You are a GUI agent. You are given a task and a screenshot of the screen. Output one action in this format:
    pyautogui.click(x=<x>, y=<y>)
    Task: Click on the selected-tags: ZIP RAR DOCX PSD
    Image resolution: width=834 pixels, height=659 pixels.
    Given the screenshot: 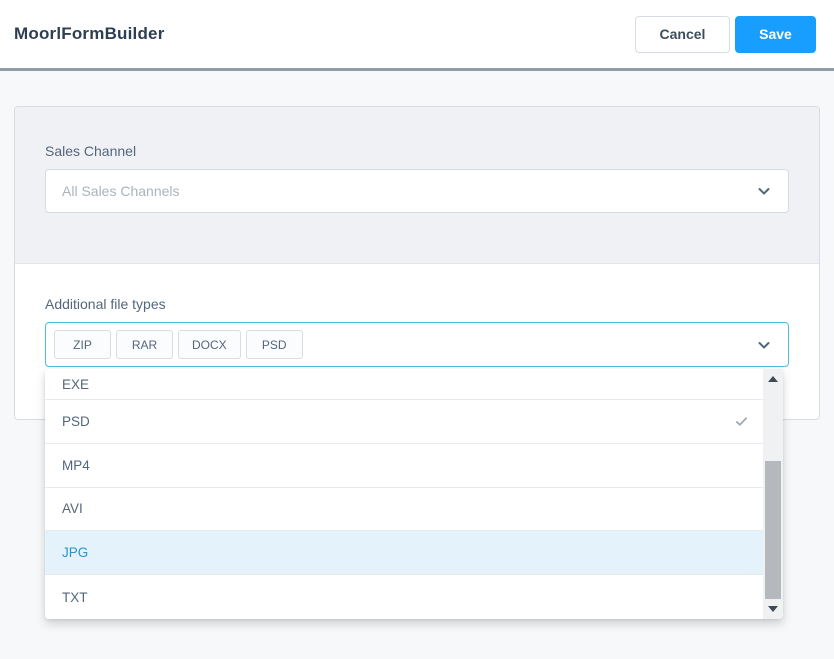 What is the action you would take?
    pyautogui.click(x=178, y=344)
    